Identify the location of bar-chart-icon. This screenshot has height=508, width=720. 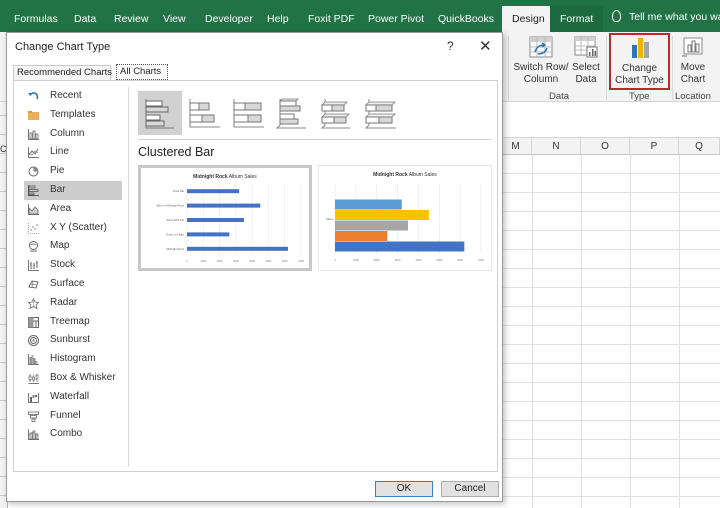
(33, 190).